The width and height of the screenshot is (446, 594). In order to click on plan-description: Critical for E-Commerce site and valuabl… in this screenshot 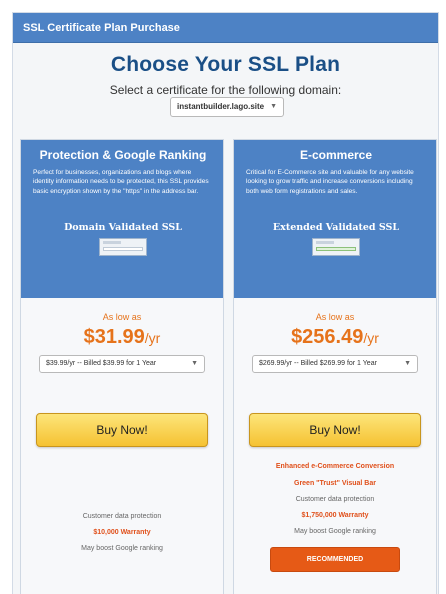, I will do `click(330, 182)`.